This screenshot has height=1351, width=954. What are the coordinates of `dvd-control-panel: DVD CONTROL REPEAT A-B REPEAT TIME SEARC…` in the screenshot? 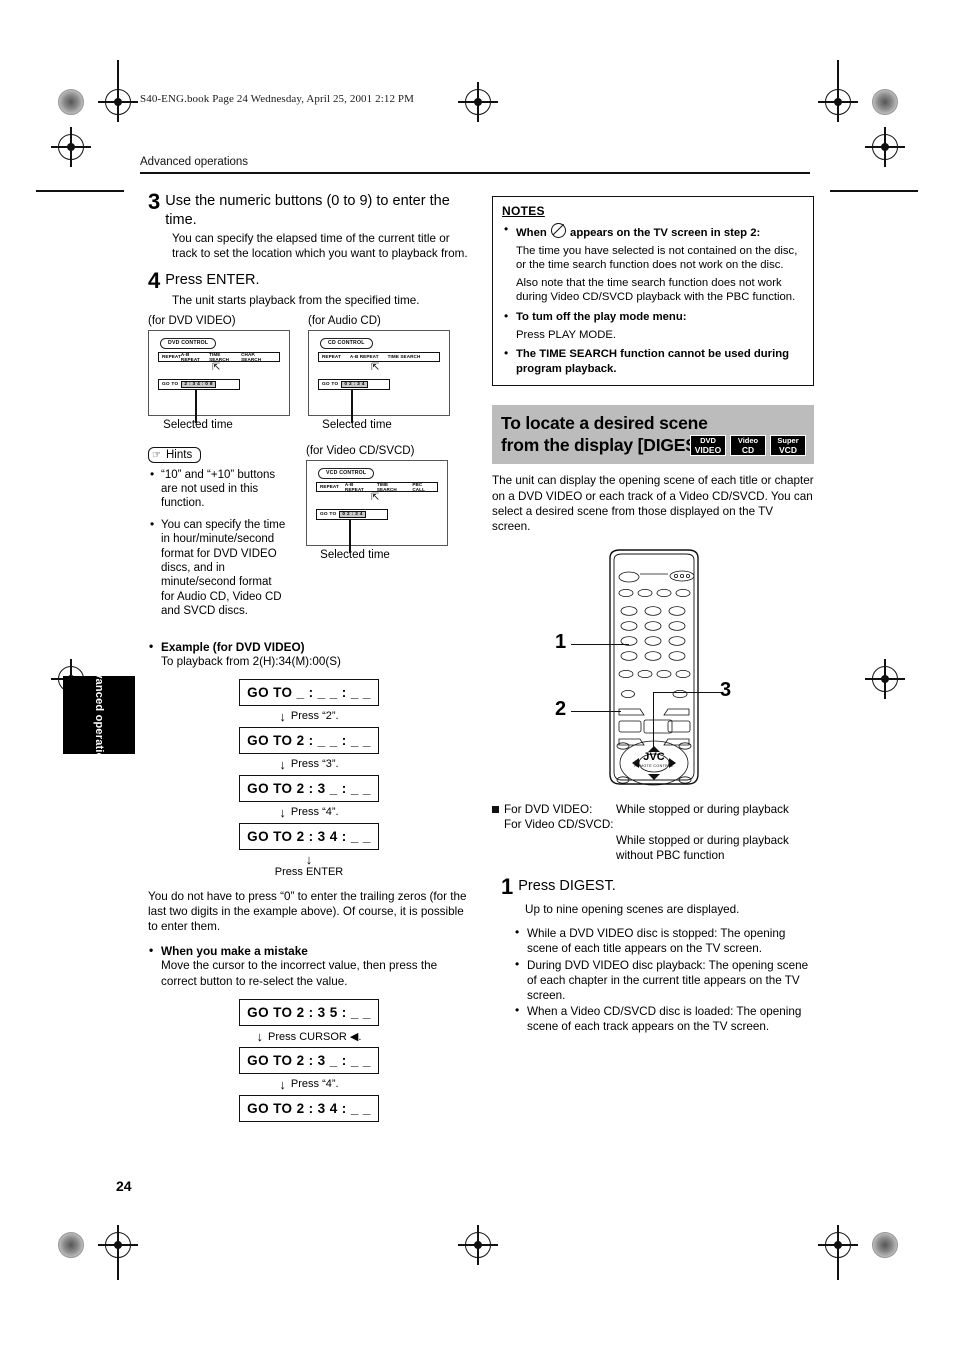 It's located at (219, 376).